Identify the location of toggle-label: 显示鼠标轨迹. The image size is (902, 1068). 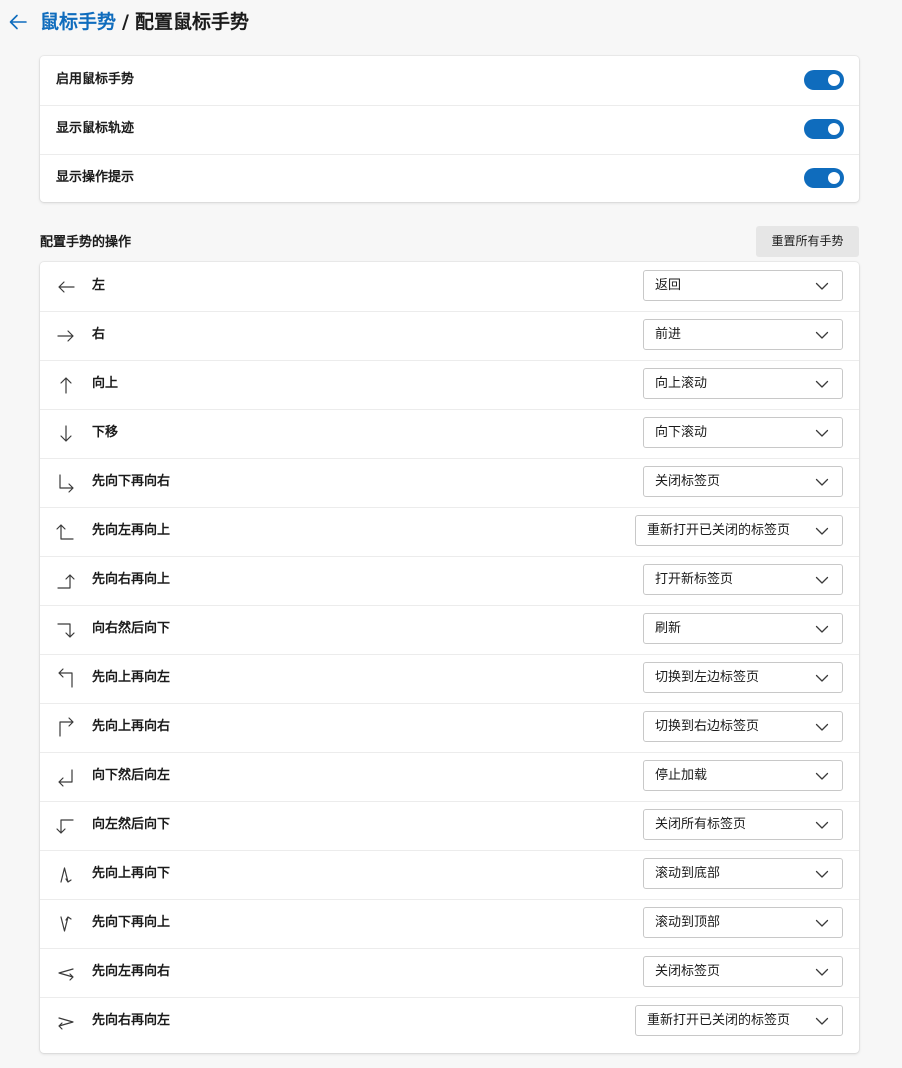
(95, 128).